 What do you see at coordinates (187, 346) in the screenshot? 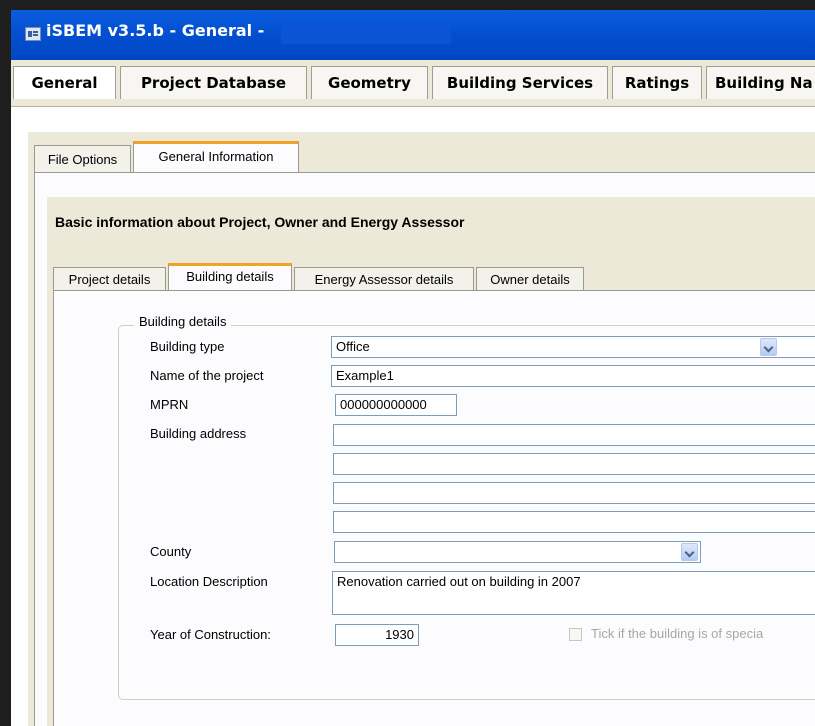
I see `building-type-label: Building type` at bounding box center [187, 346].